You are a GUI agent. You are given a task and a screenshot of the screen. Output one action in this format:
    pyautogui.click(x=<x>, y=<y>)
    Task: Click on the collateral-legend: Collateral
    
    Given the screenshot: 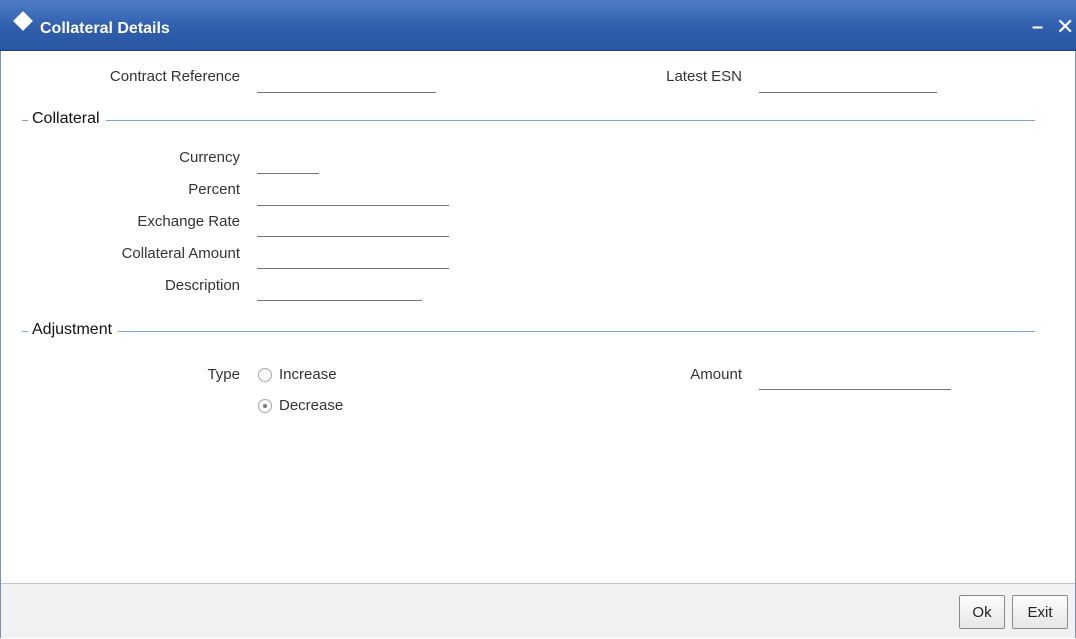 What is the action you would take?
    pyautogui.click(x=68, y=119)
    